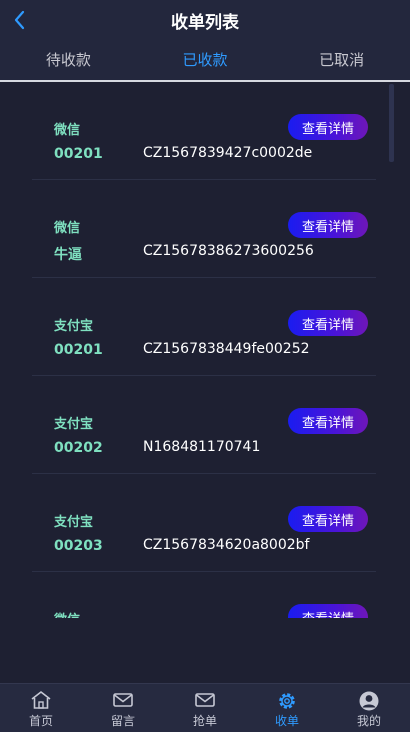 This screenshot has width=410, height=732. Describe the element at coordinates (68, 255) in the screenshot. I see `channel-code: 牛逼` at that location.